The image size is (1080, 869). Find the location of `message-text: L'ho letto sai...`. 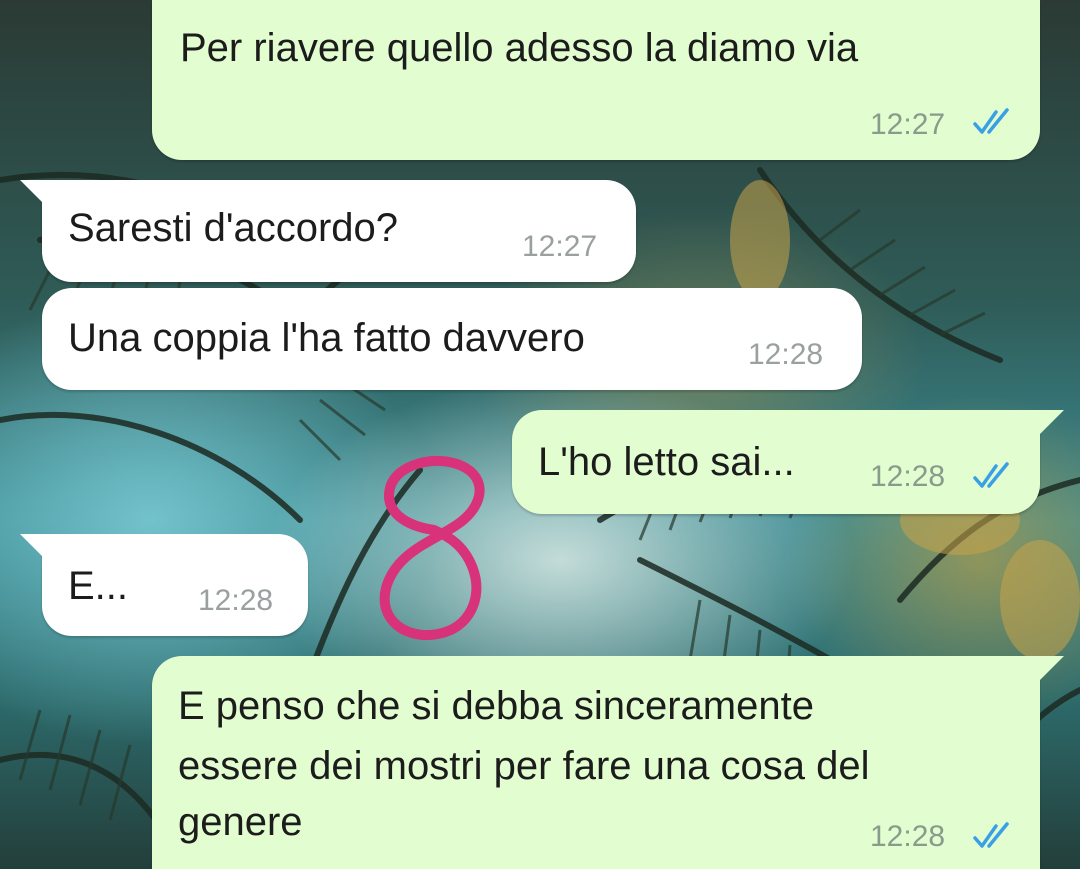

message-text: L'ho letto sai... is located at coordinates (666, 462).